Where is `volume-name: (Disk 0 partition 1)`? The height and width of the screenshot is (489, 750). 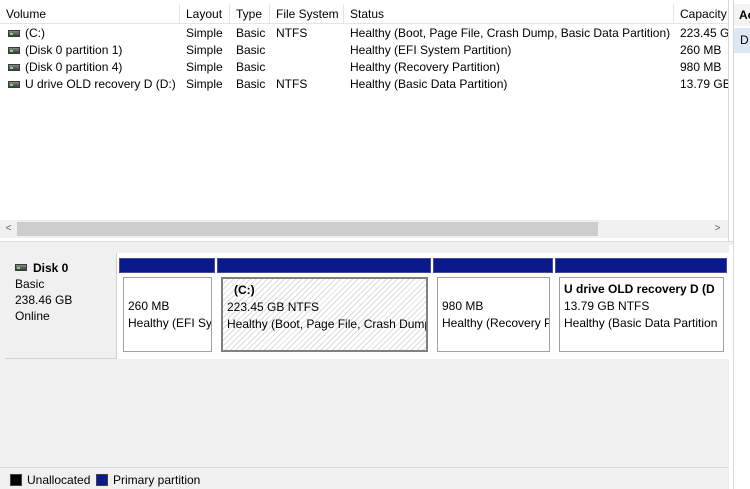
volume-name: (Disk 0 partition 1) is located at coordinates (74, 50).